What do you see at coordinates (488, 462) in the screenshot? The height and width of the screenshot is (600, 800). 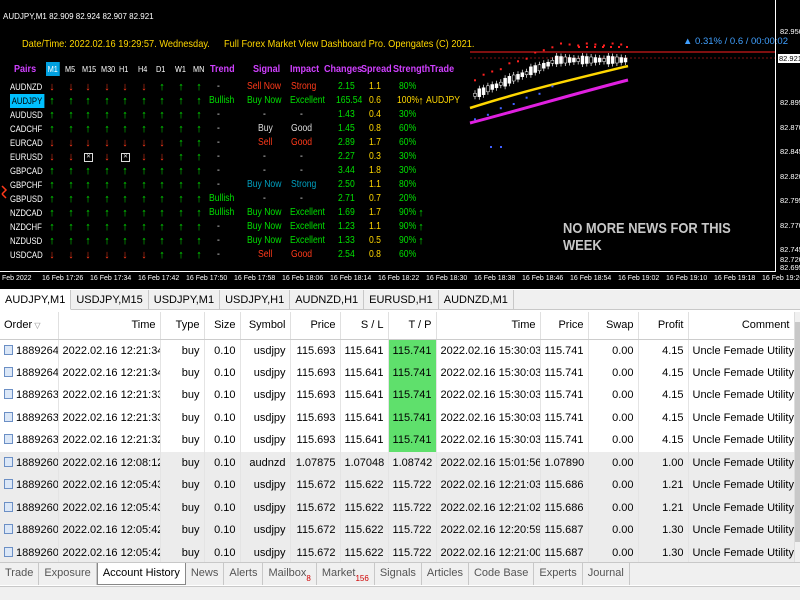 I see `table-cell: 2022.02.16 15:01:56` at bounding box center [488, 462].